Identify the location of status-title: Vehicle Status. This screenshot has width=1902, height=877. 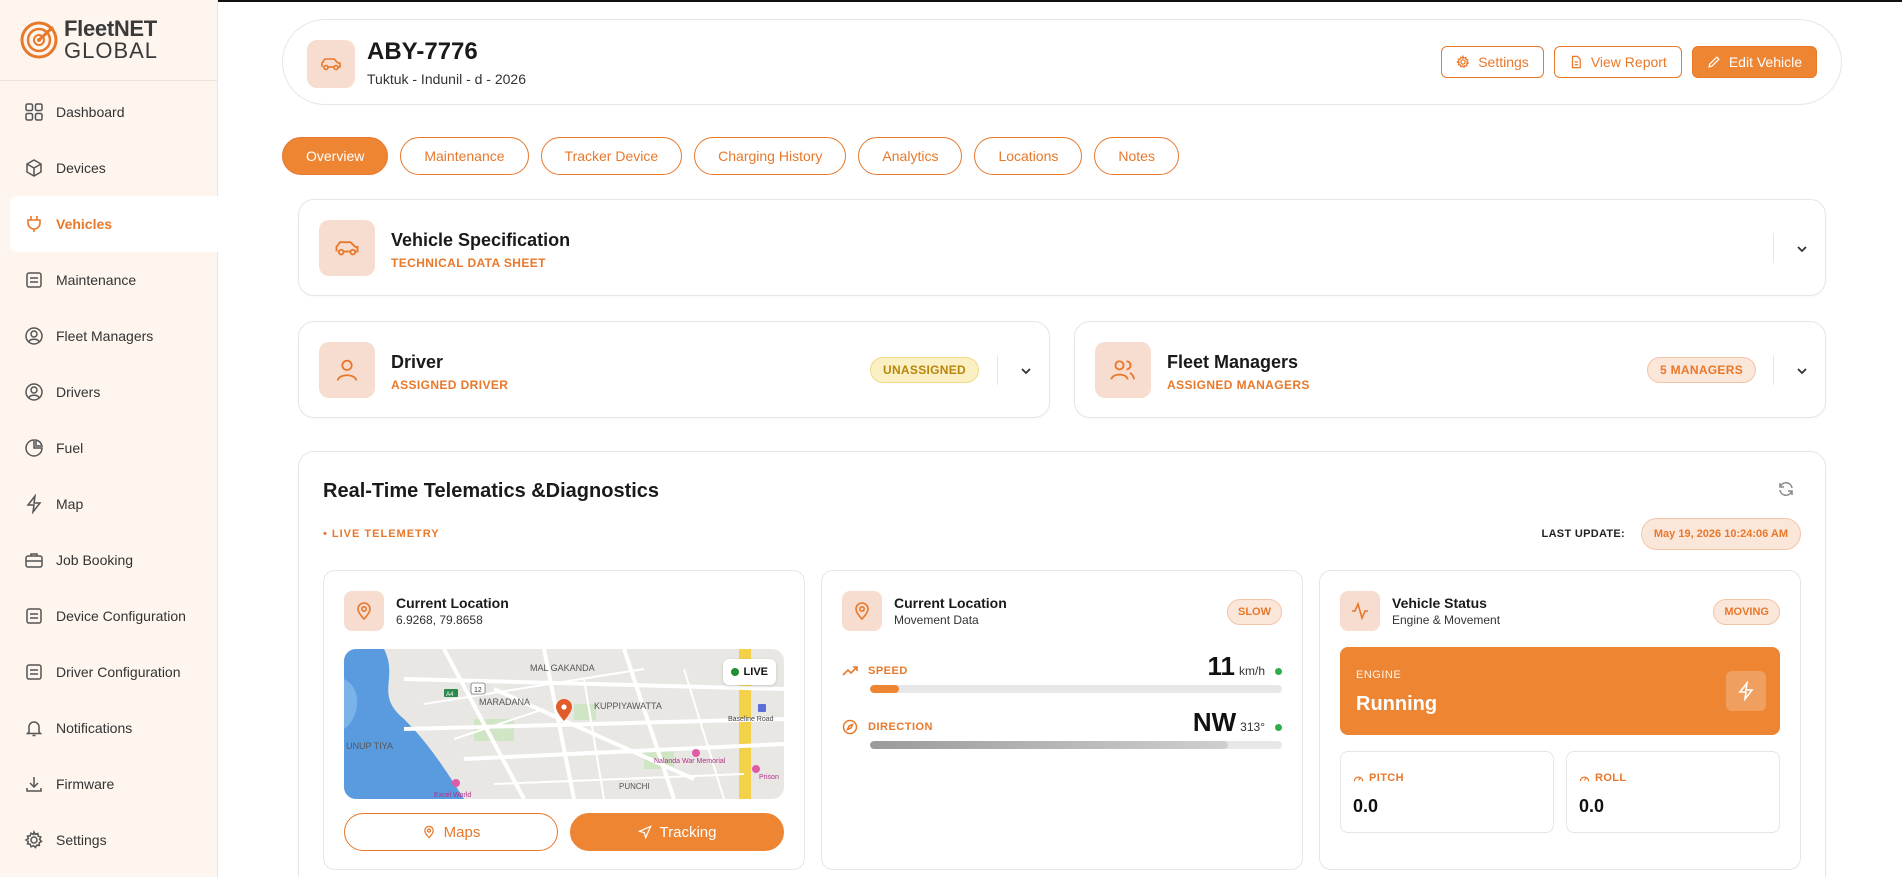
(1439, 603).